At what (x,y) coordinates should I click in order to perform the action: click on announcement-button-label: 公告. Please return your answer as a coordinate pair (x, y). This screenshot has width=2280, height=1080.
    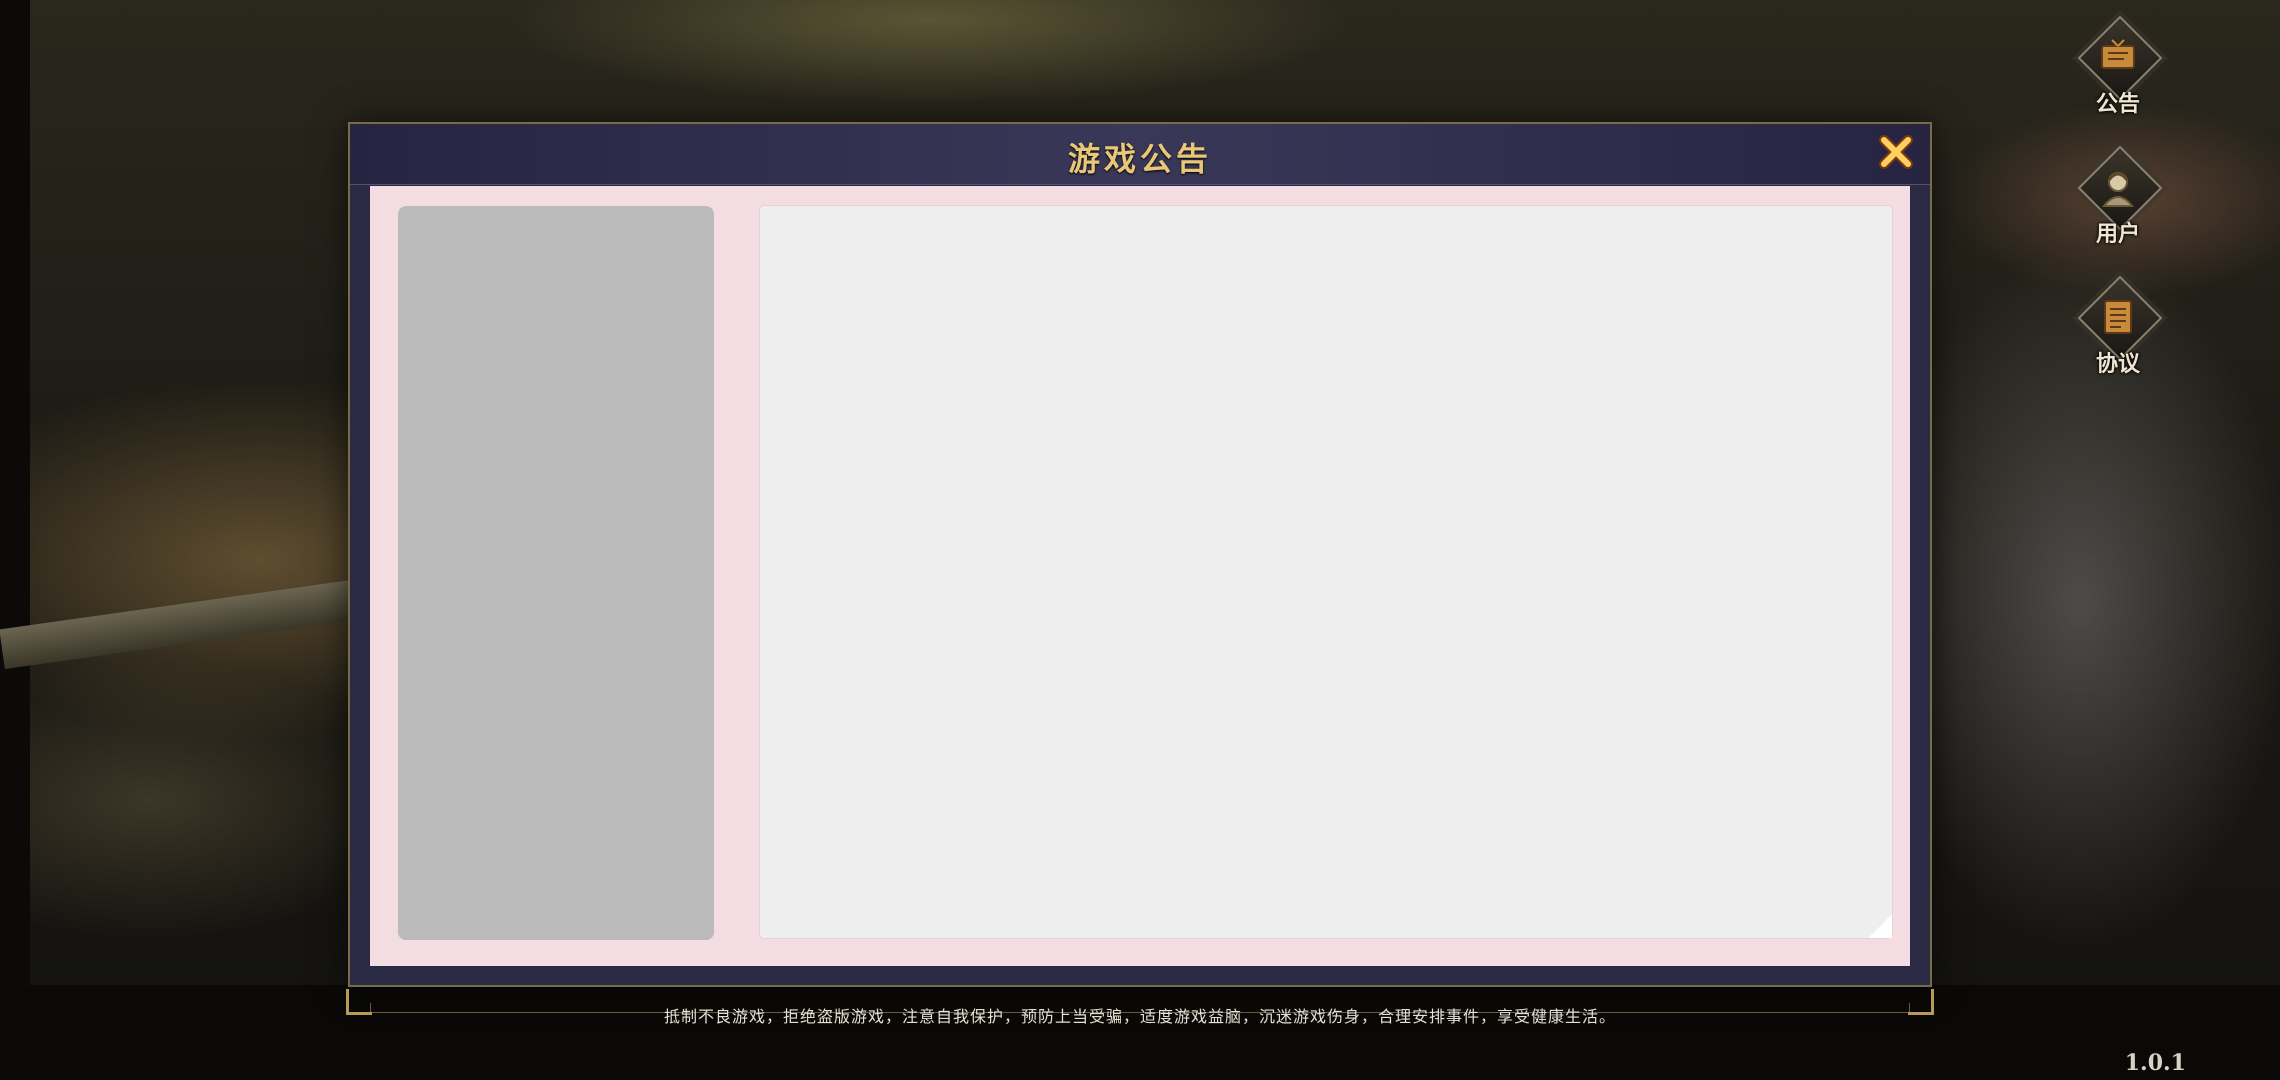
    Looking at the image, I should click on (2117, 104).